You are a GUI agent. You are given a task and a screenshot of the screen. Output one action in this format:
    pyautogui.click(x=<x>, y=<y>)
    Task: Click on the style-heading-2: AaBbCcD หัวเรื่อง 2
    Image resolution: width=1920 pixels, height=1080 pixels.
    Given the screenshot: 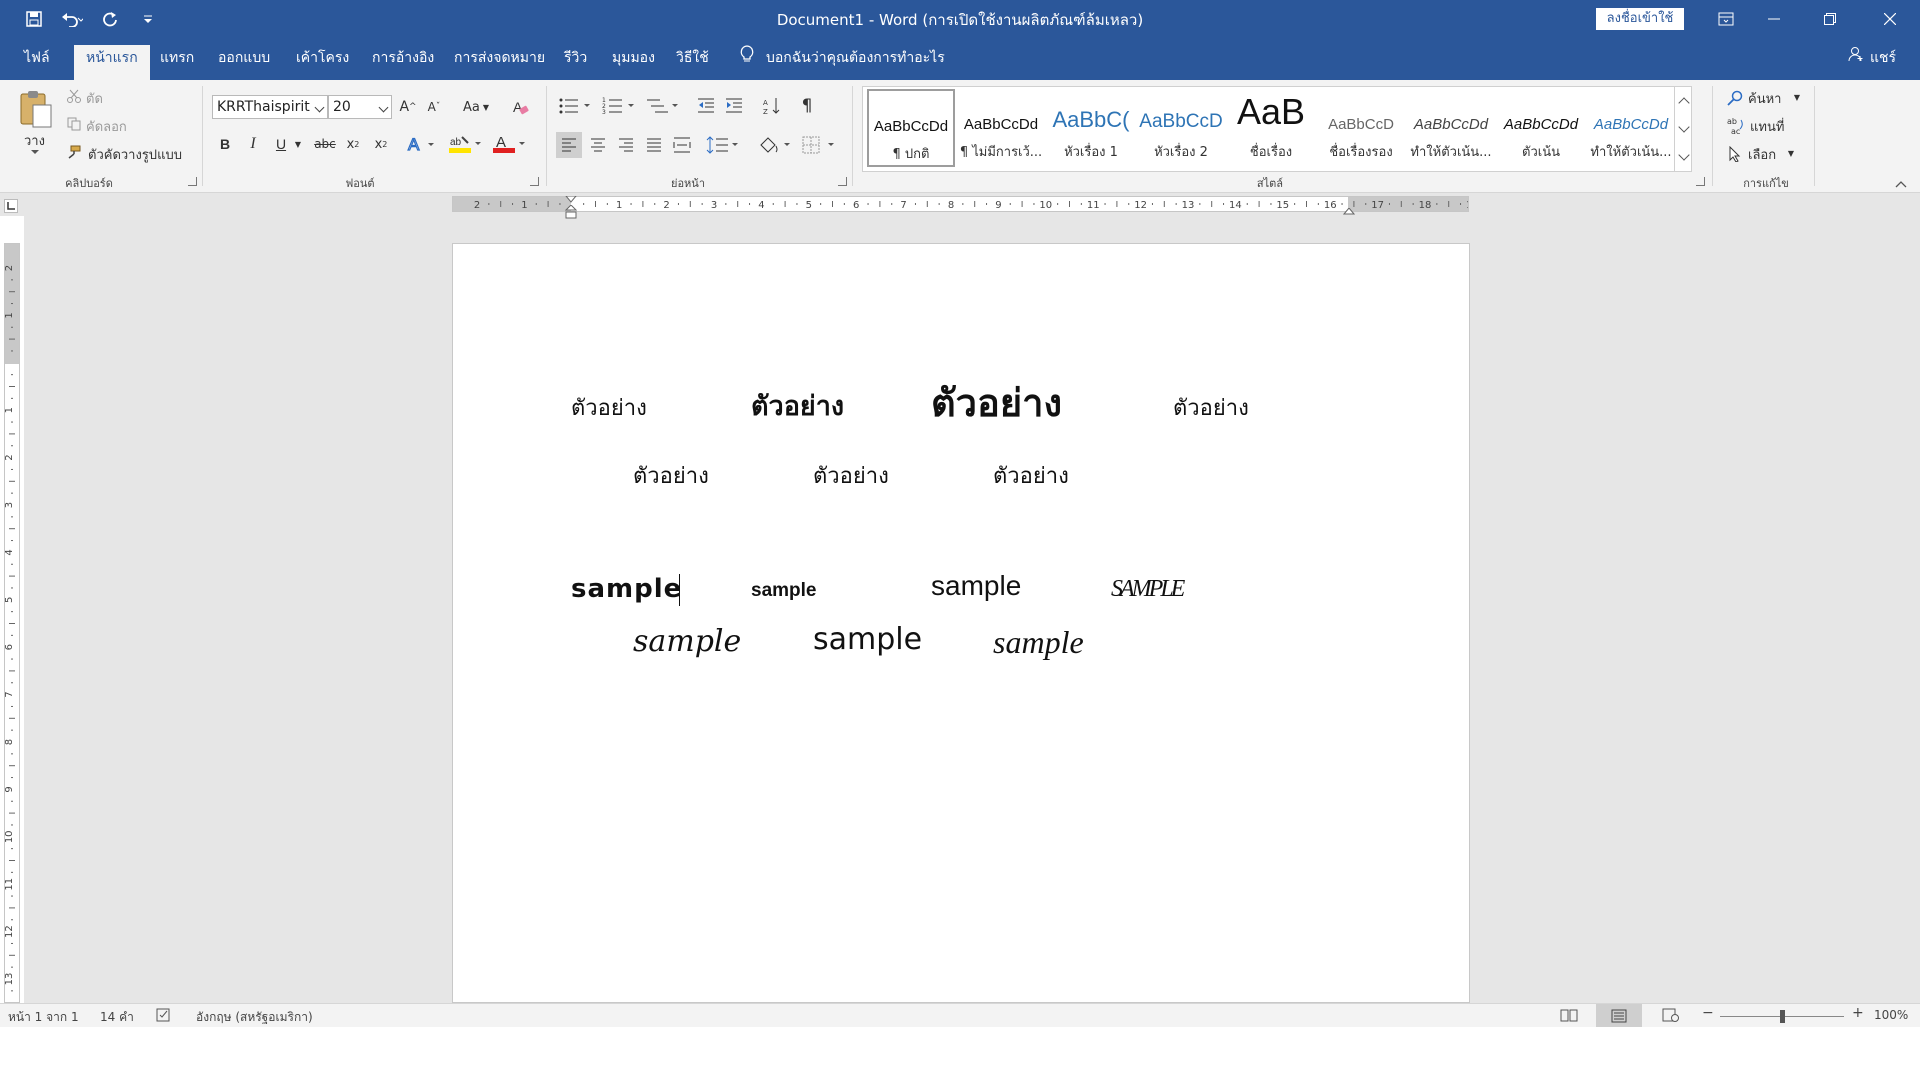 What is the action you would take?
    pyautogui.click(x=1181, y=128)
    